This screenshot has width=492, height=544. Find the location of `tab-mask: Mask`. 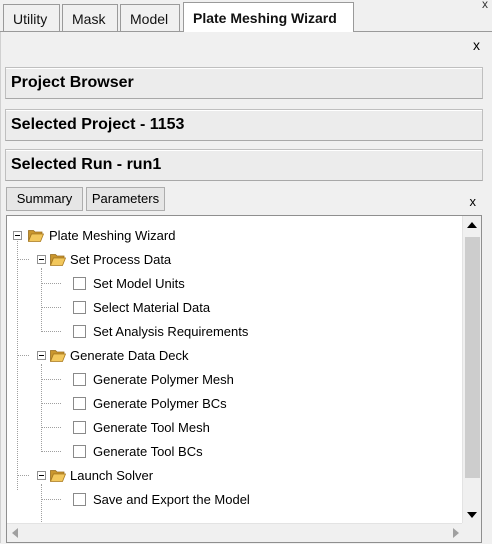

tab-mask: Mask is located at coordinates (90, 18).